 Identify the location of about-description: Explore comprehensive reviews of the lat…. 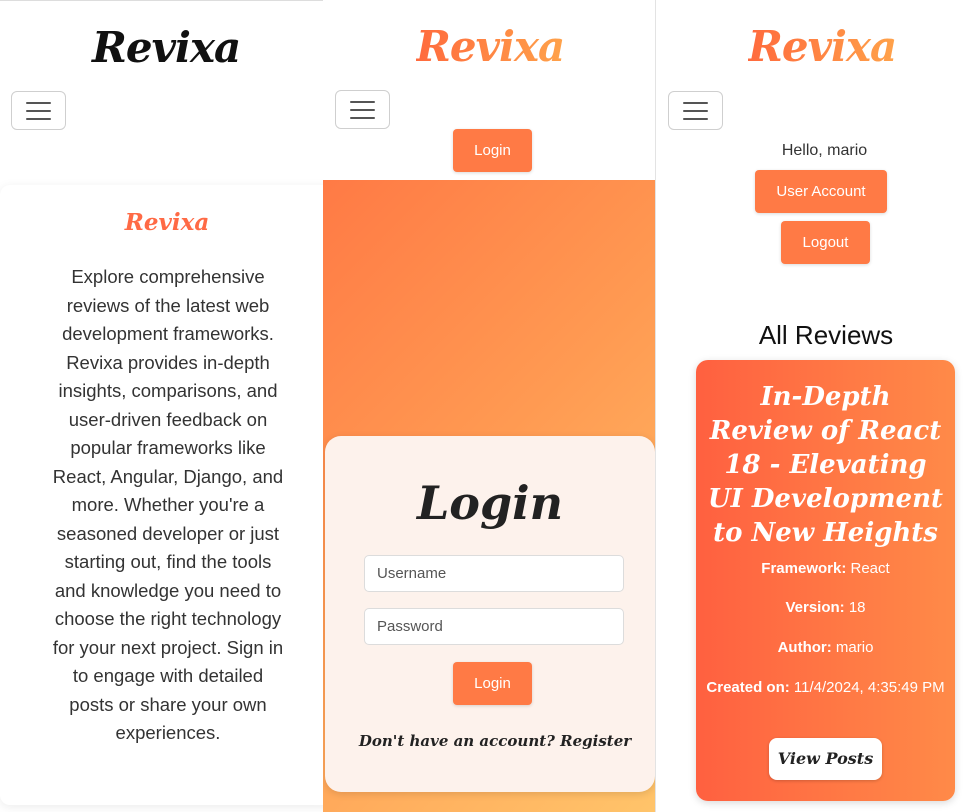
(168, 504).